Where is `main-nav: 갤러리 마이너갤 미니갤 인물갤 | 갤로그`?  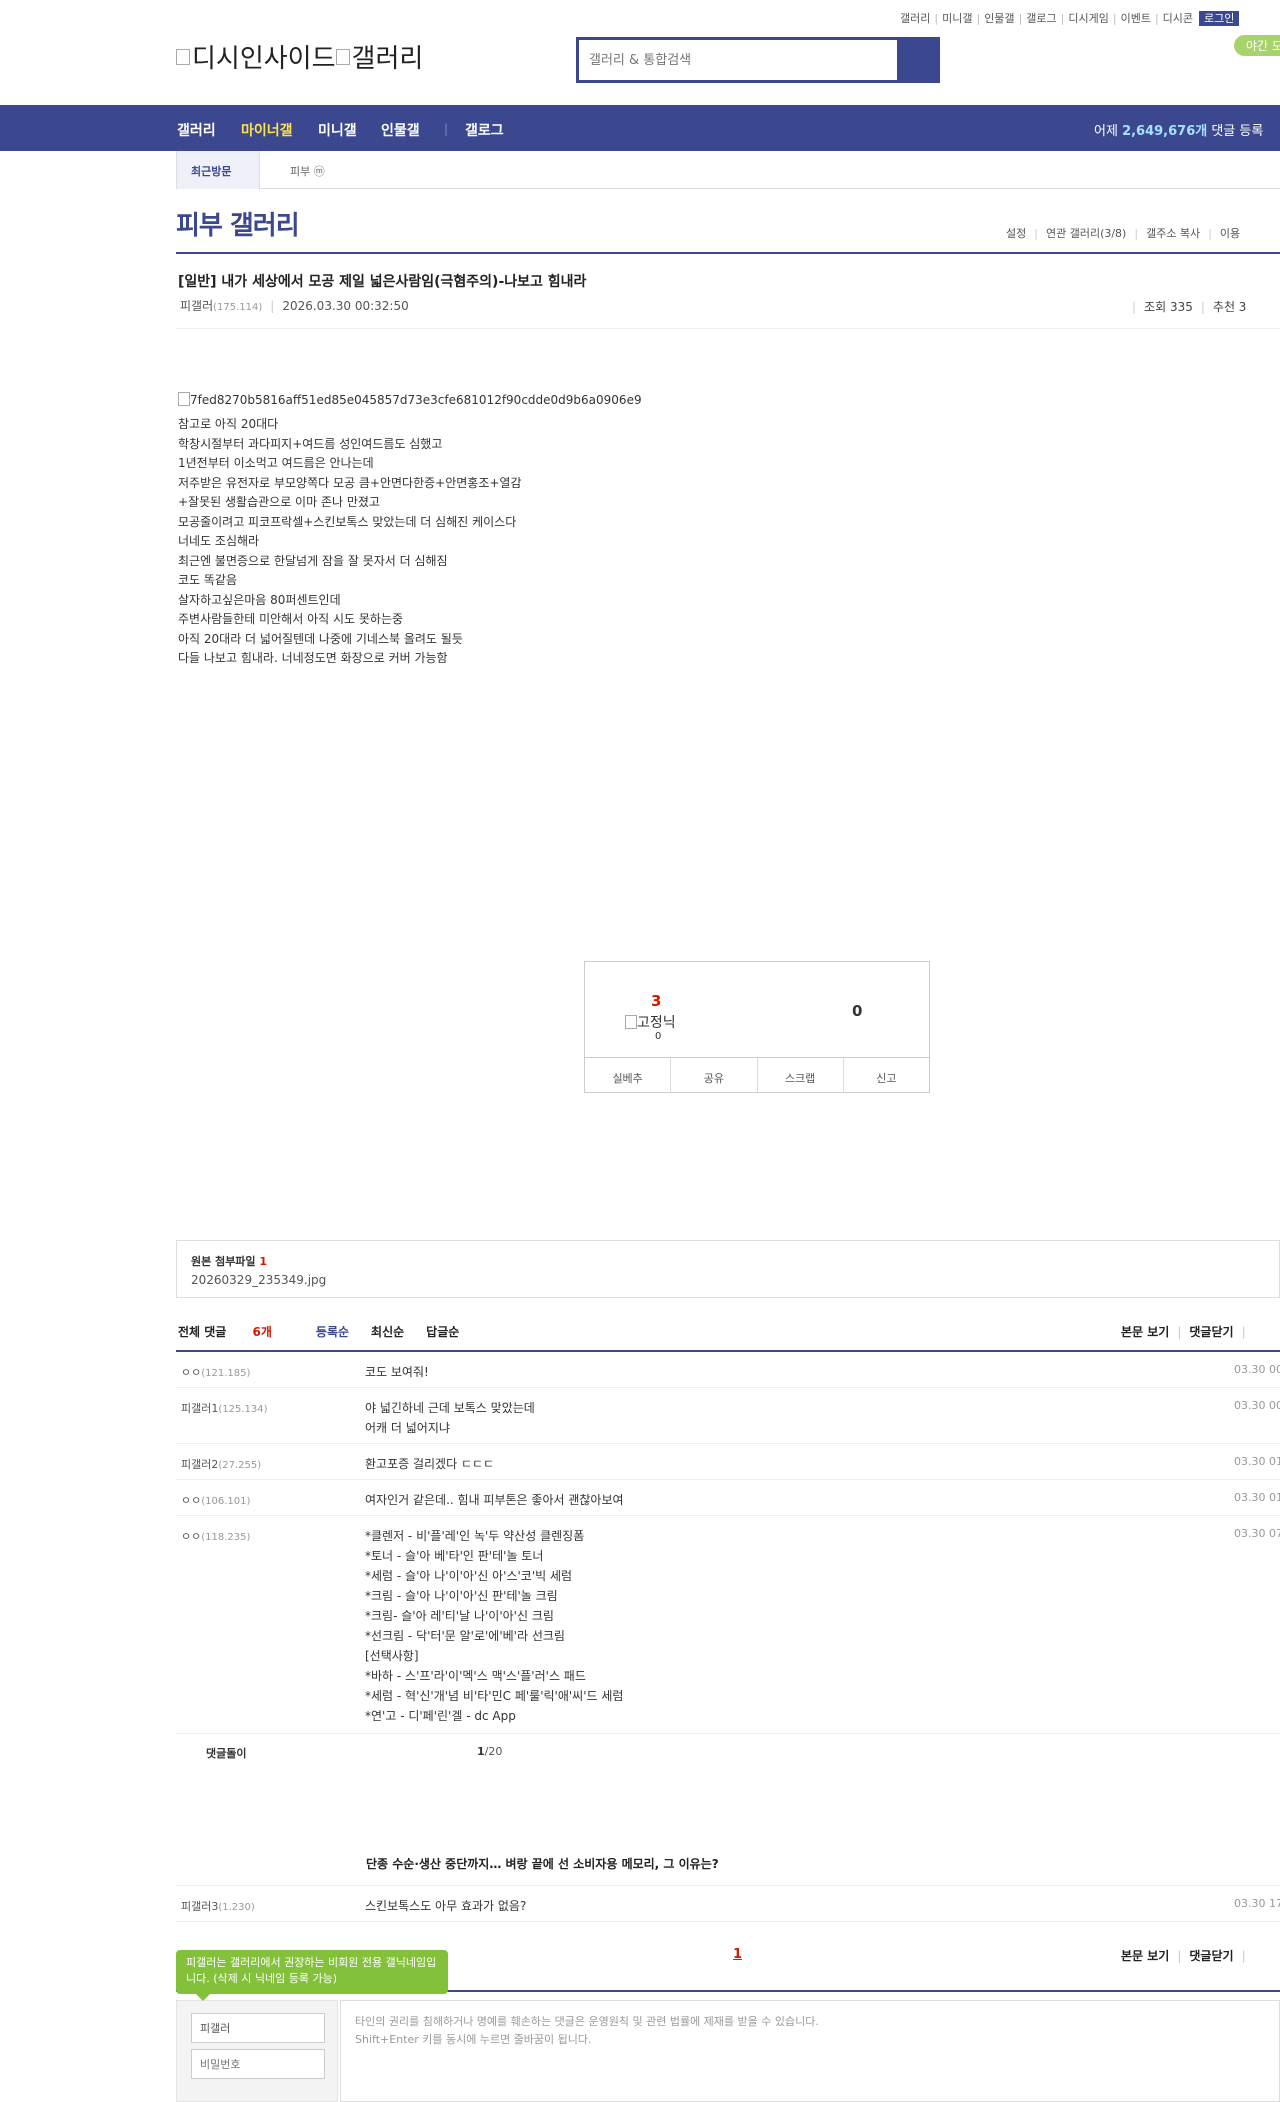 main-nav: 갤러리 마이너갤 미니갤 인물갤 | 갤로그 is located at coordinates (640, 128).